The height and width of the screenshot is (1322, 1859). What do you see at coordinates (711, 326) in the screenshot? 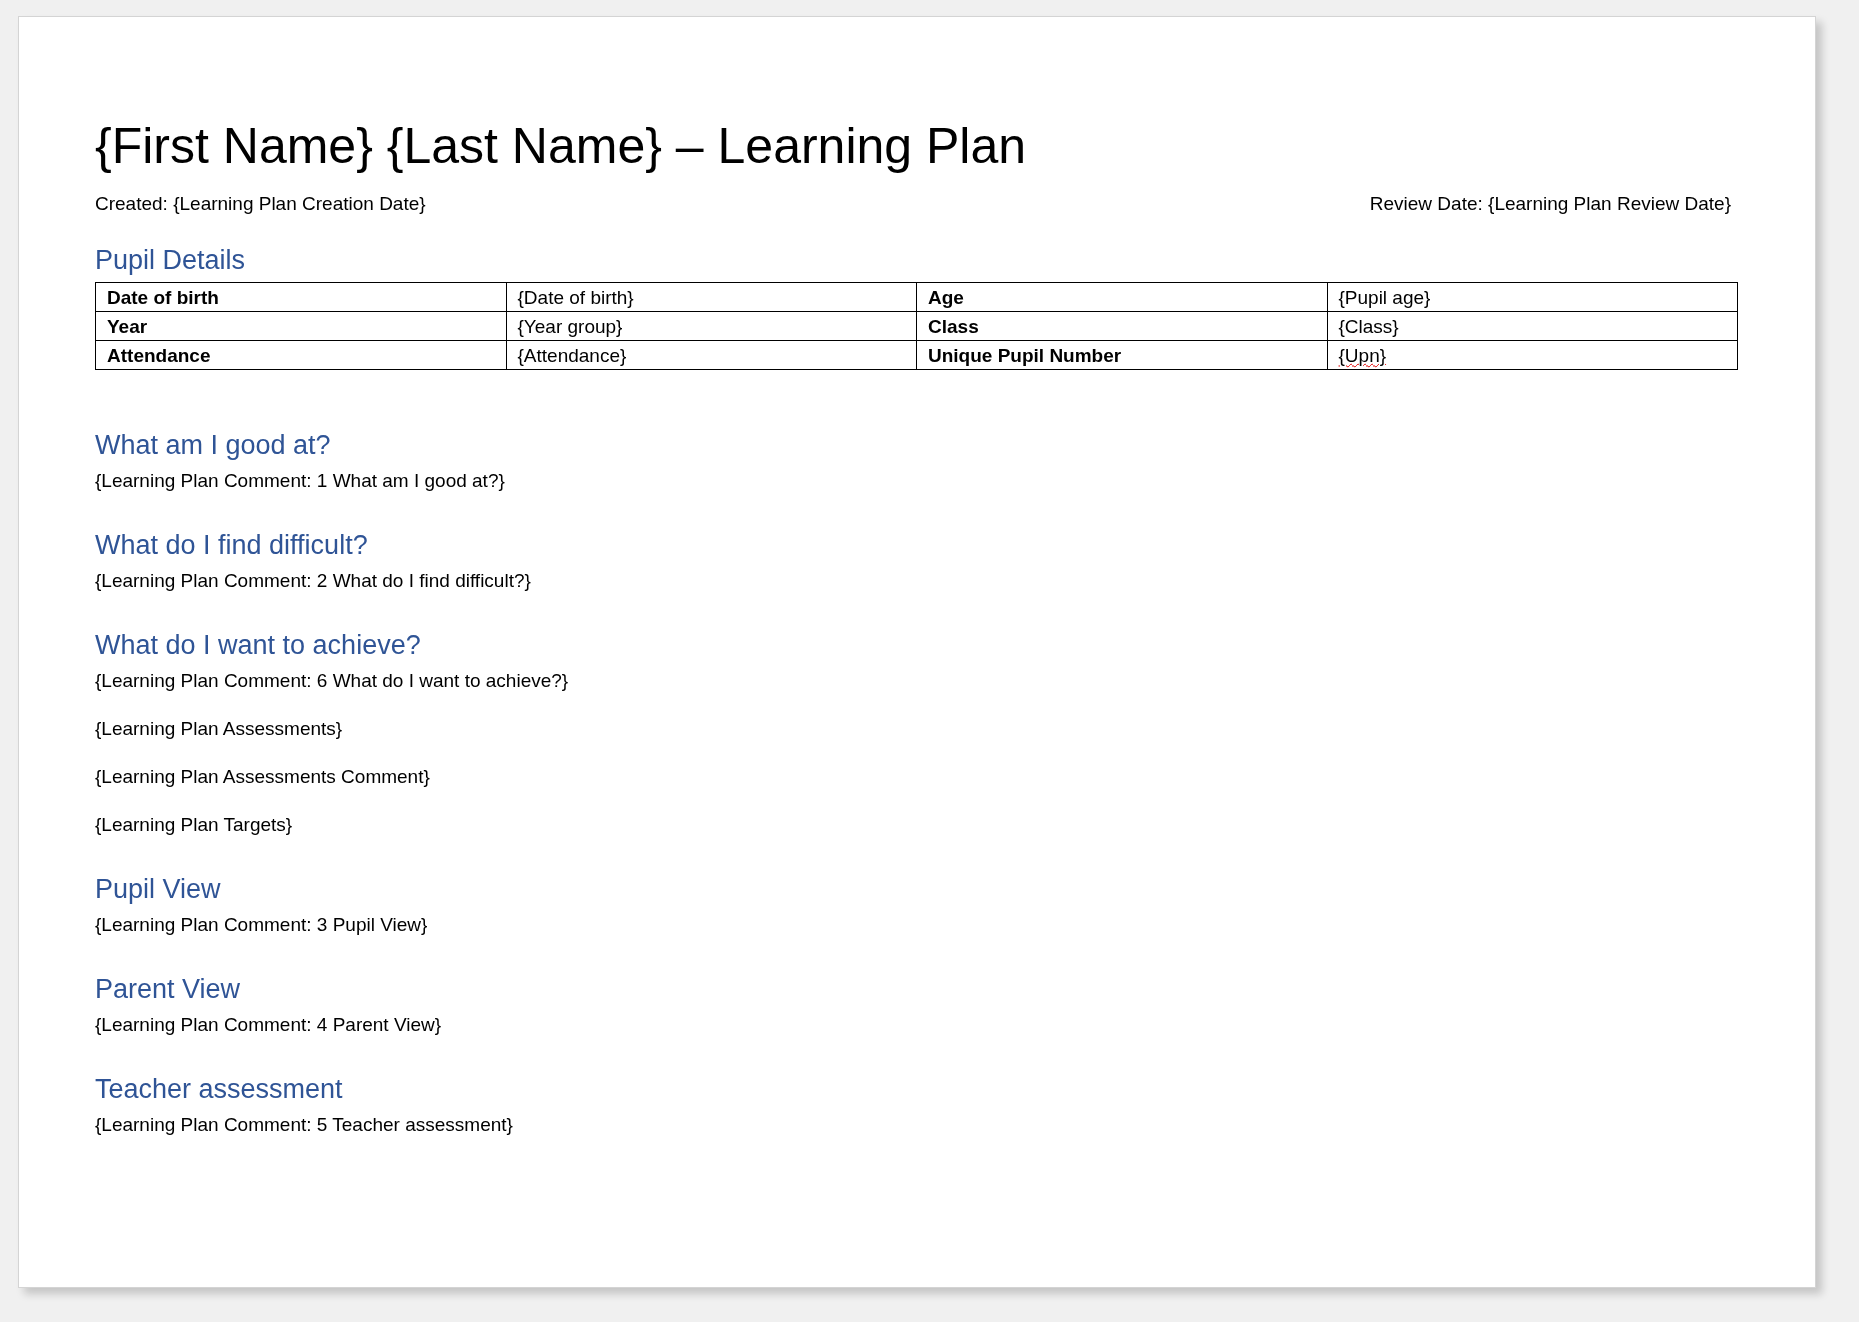
I see `field-value-cell: {Year group}` at bounding box center [711, 326].